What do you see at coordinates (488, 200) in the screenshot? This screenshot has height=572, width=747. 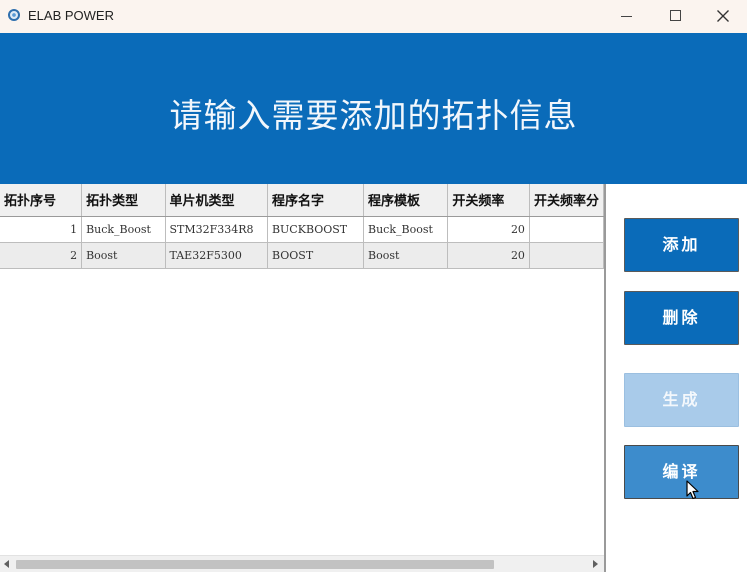 I see `column-header-switch-frequency: 开关频率` at bounding box center [488, 200].